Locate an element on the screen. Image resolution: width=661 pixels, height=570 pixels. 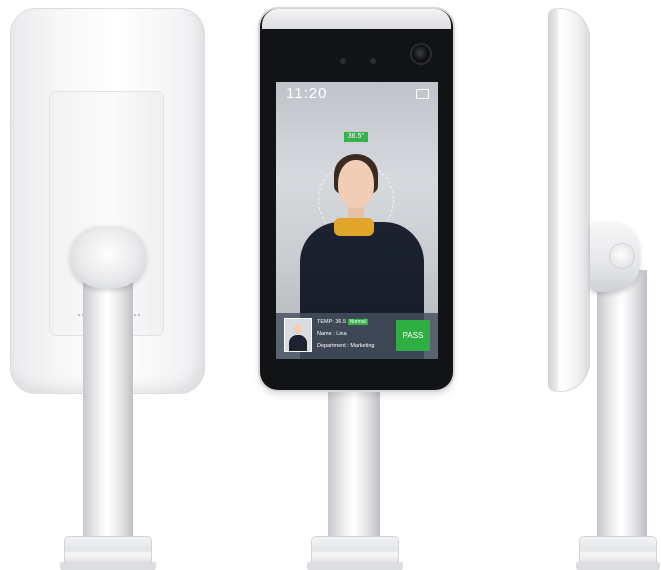
captured-face-thumbnail is located at coordinates (298, 335).